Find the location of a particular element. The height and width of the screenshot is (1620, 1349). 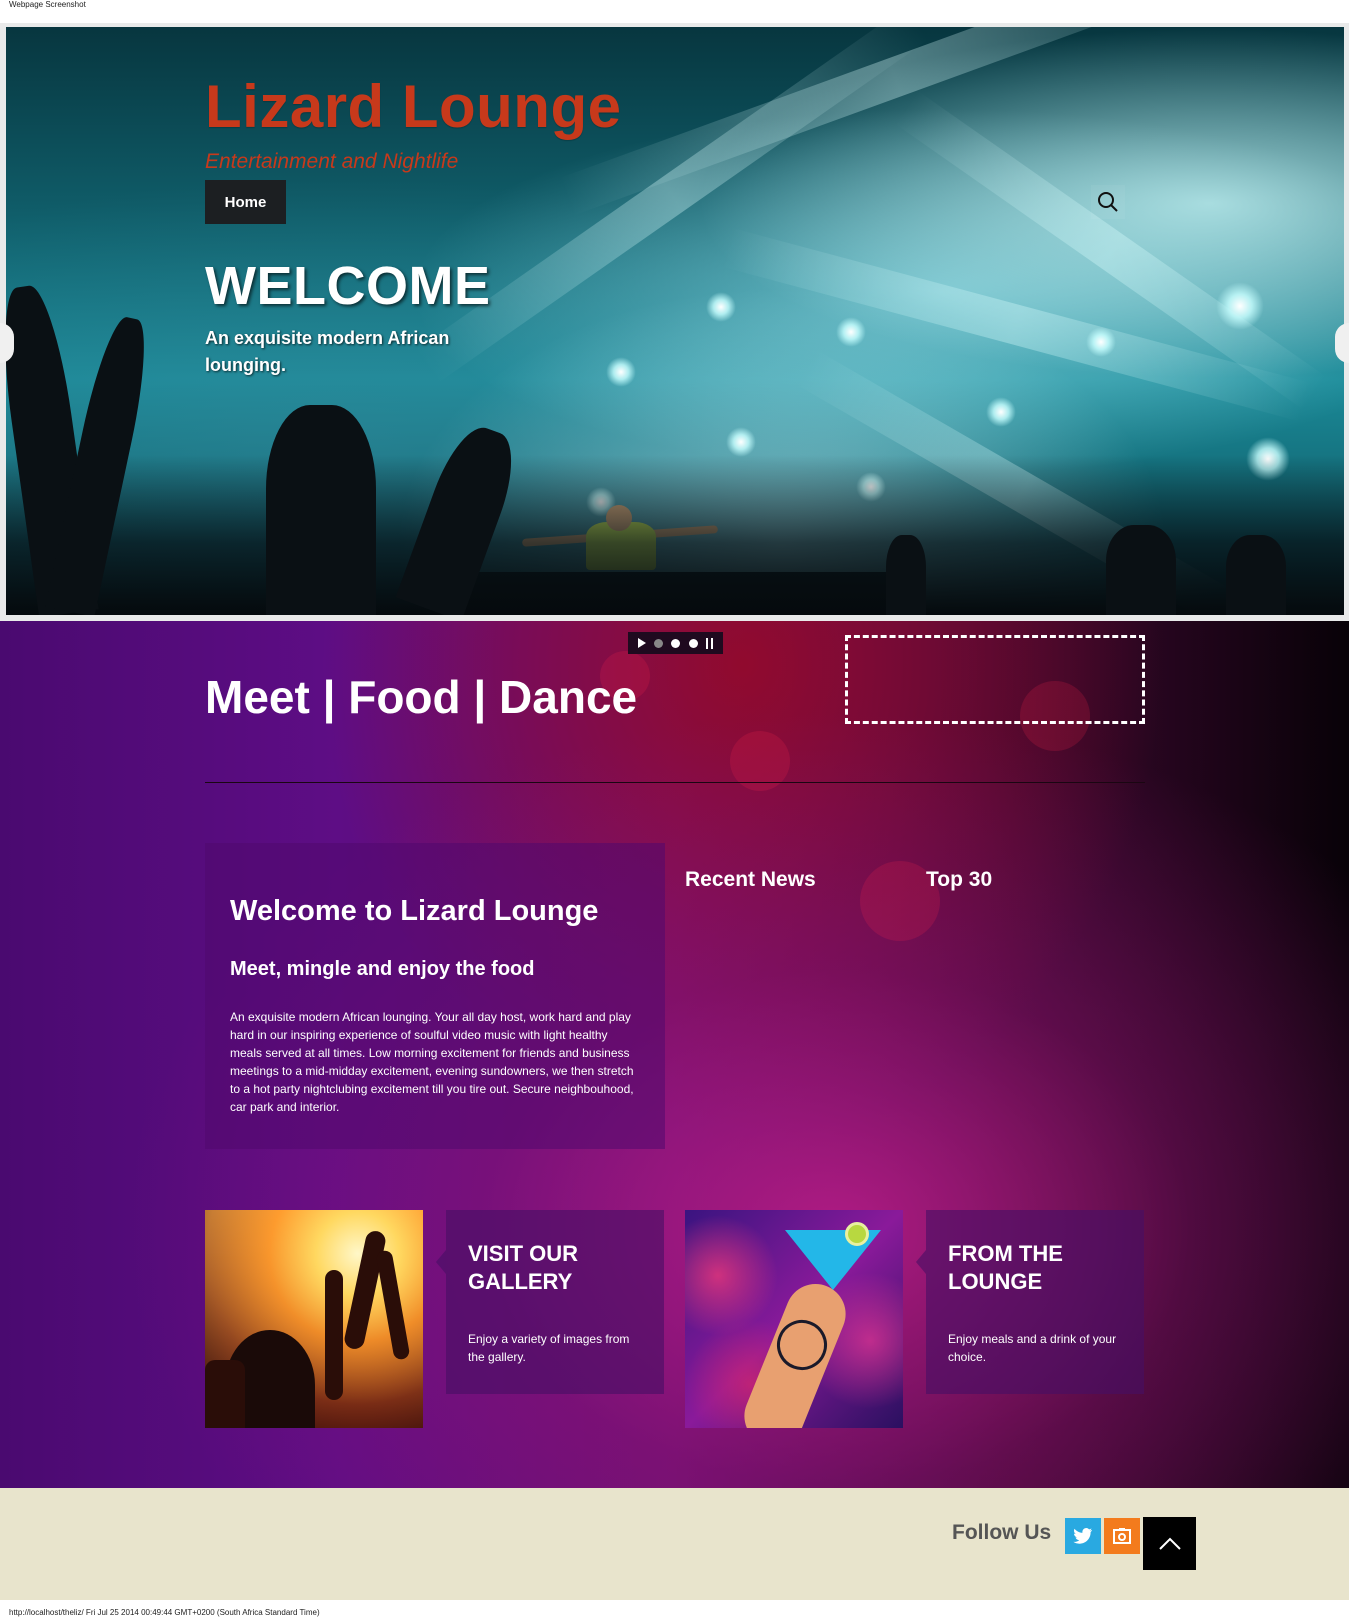

capture-label: Webpage Screenshot is located at coordinates (47, 4).